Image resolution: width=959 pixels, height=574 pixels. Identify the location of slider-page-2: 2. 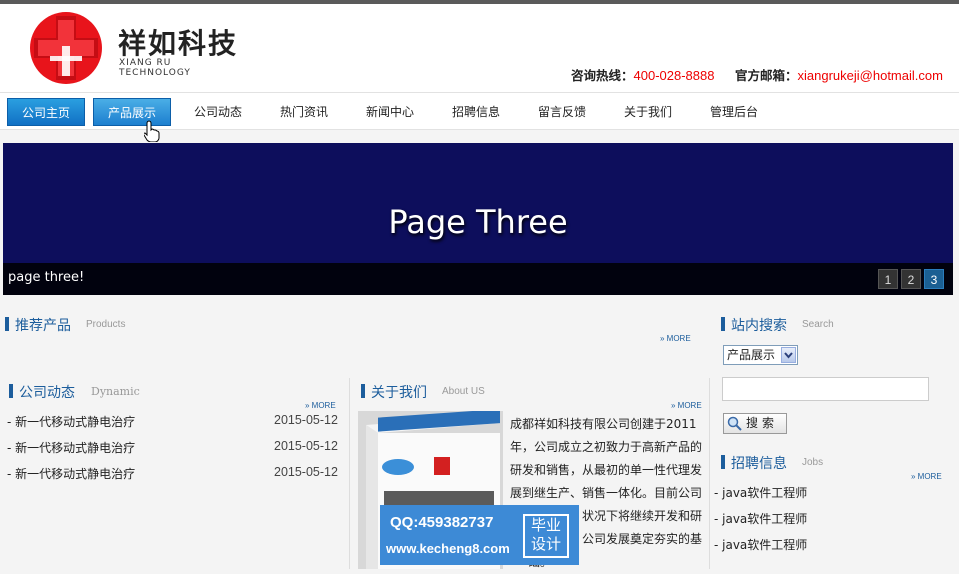
(911, 279).